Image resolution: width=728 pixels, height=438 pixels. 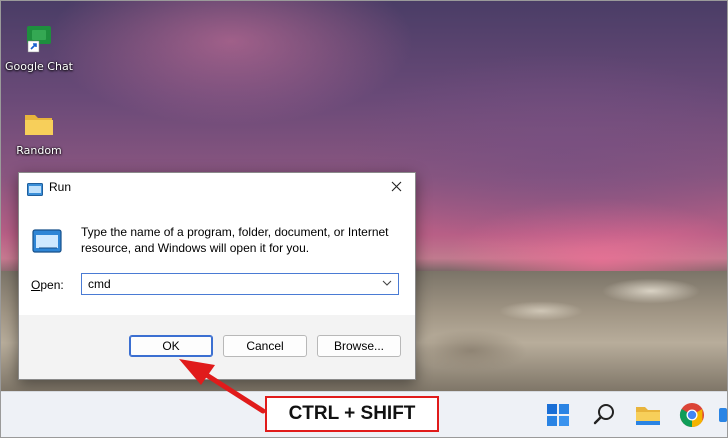 What do you see at coordinates (99, 284) in the screenshot?
I see `open-input-value: cmd` at bounding box center [99, 284].